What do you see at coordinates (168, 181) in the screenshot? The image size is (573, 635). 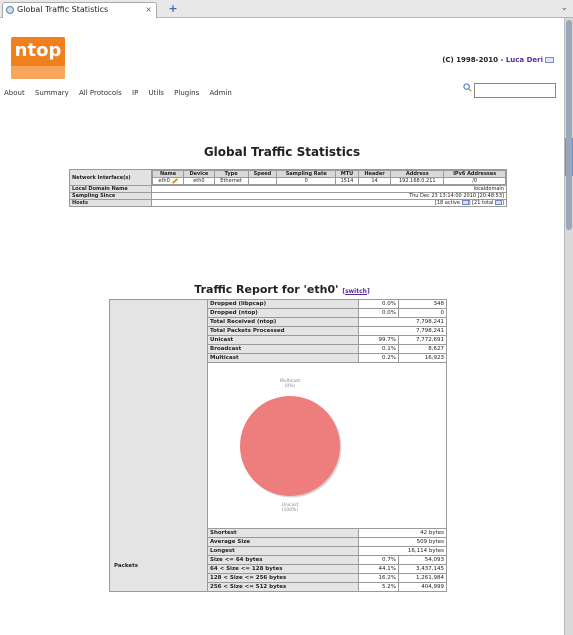 I see `cell-name: eth0` at bounding box center [168, 181].